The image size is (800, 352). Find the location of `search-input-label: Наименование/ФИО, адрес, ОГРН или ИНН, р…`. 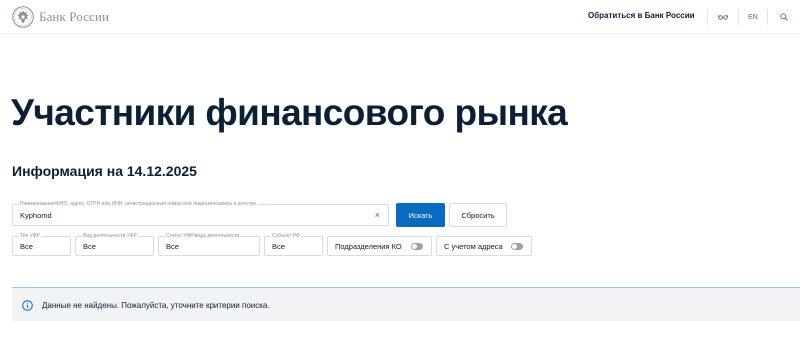

search-input-label: Наименование/ФИО, адрес, ОГРН или ИНН, р… is located at coordinates (138, 204).